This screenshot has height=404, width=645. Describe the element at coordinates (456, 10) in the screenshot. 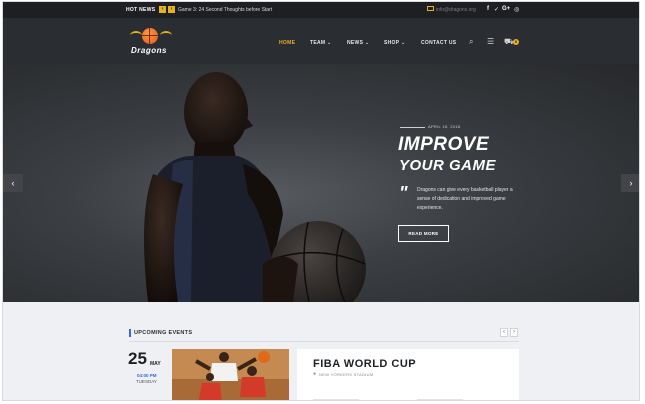

I see `email-address: info@dragons.org` at that location.